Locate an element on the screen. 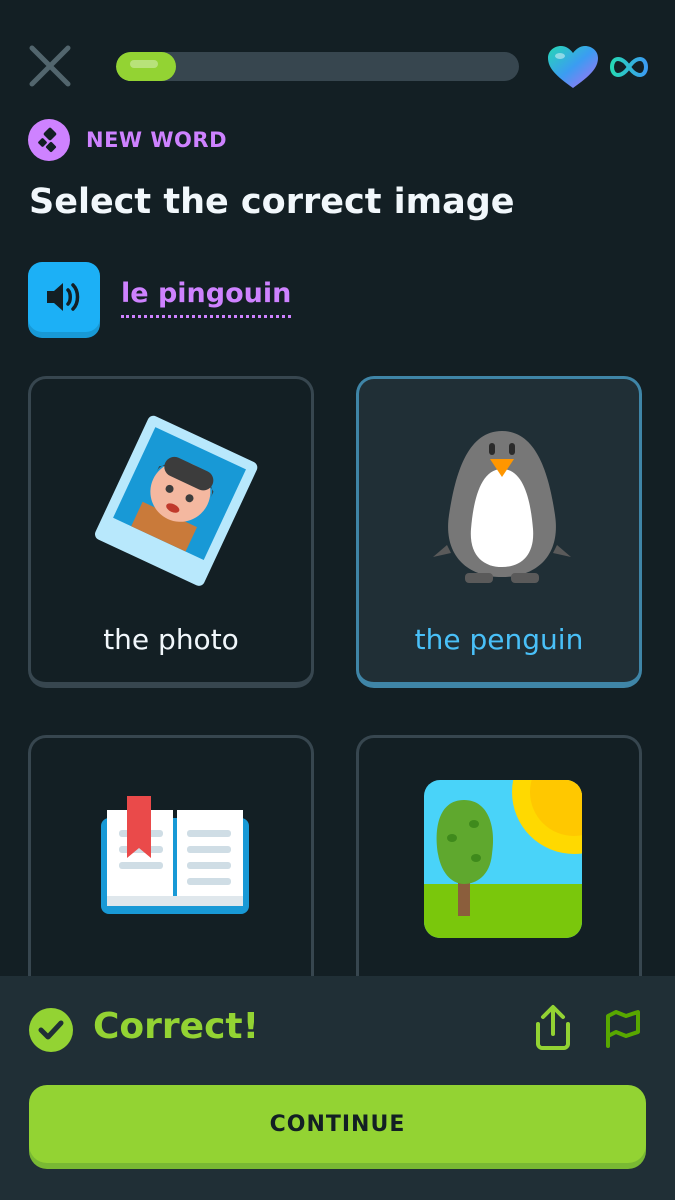  choice-card-penguin: the penguin is located at coordinates (499, 532).